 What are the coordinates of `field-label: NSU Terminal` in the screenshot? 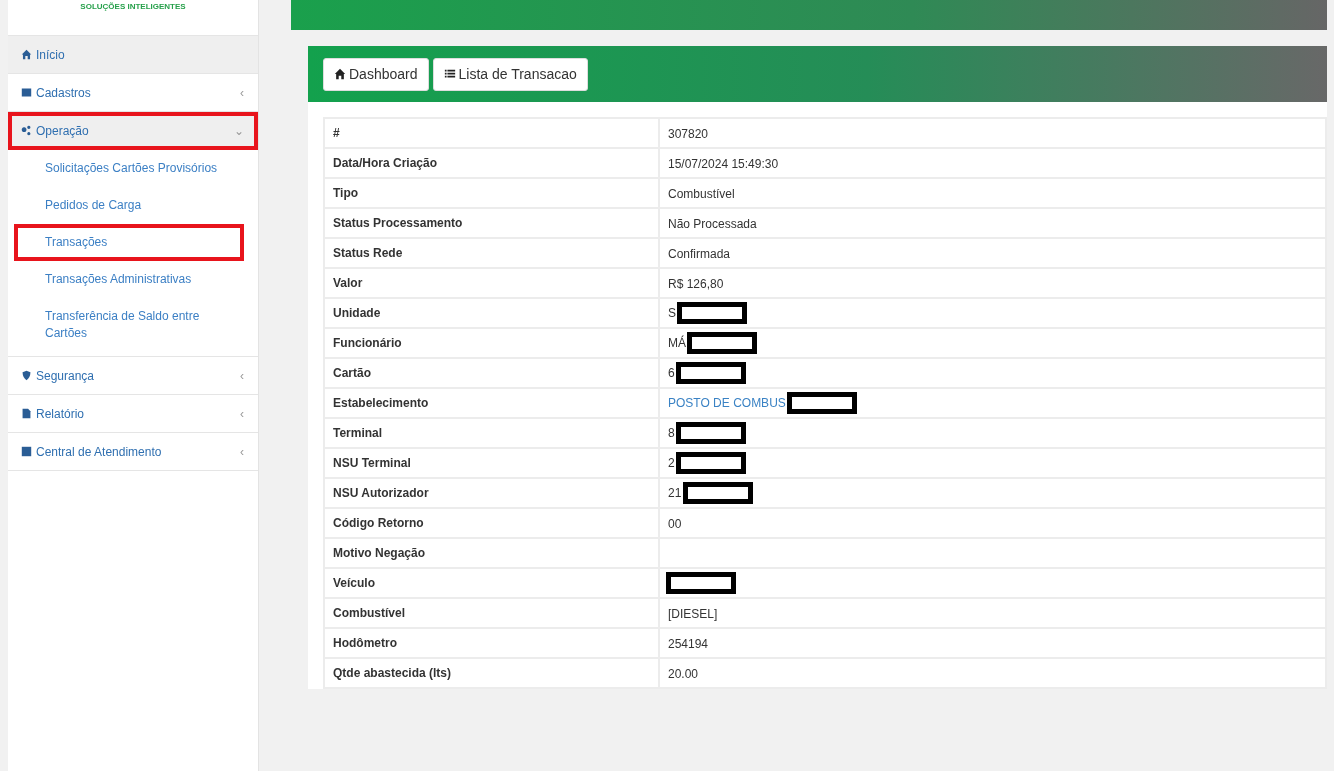 It's located at (491, 463).